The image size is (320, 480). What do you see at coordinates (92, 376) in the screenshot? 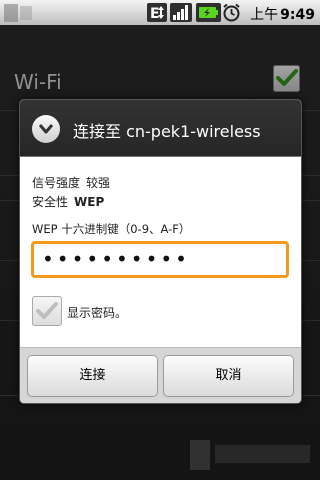
I see `connect-button: 连接` at bounding box center [92, 376].